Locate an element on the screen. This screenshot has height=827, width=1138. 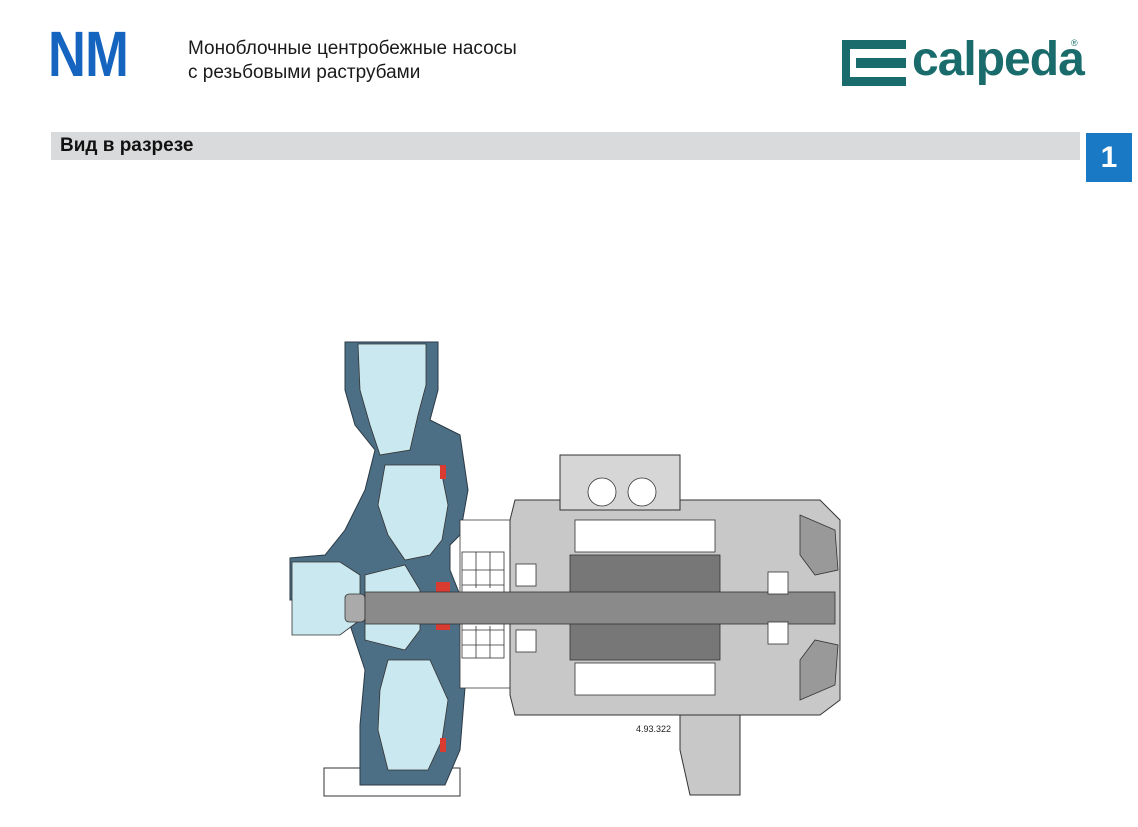
rotor-upper is located at coordinates (645, 575).